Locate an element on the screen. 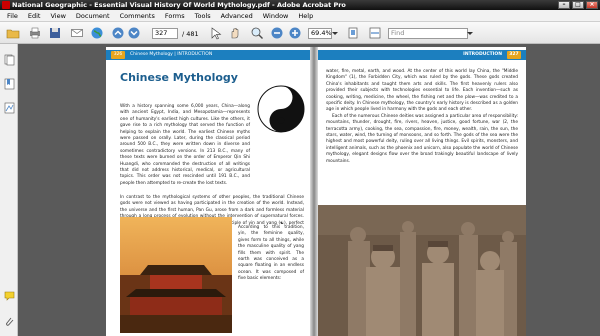  menu-comments: Comments is located at coordinates (137, 16).